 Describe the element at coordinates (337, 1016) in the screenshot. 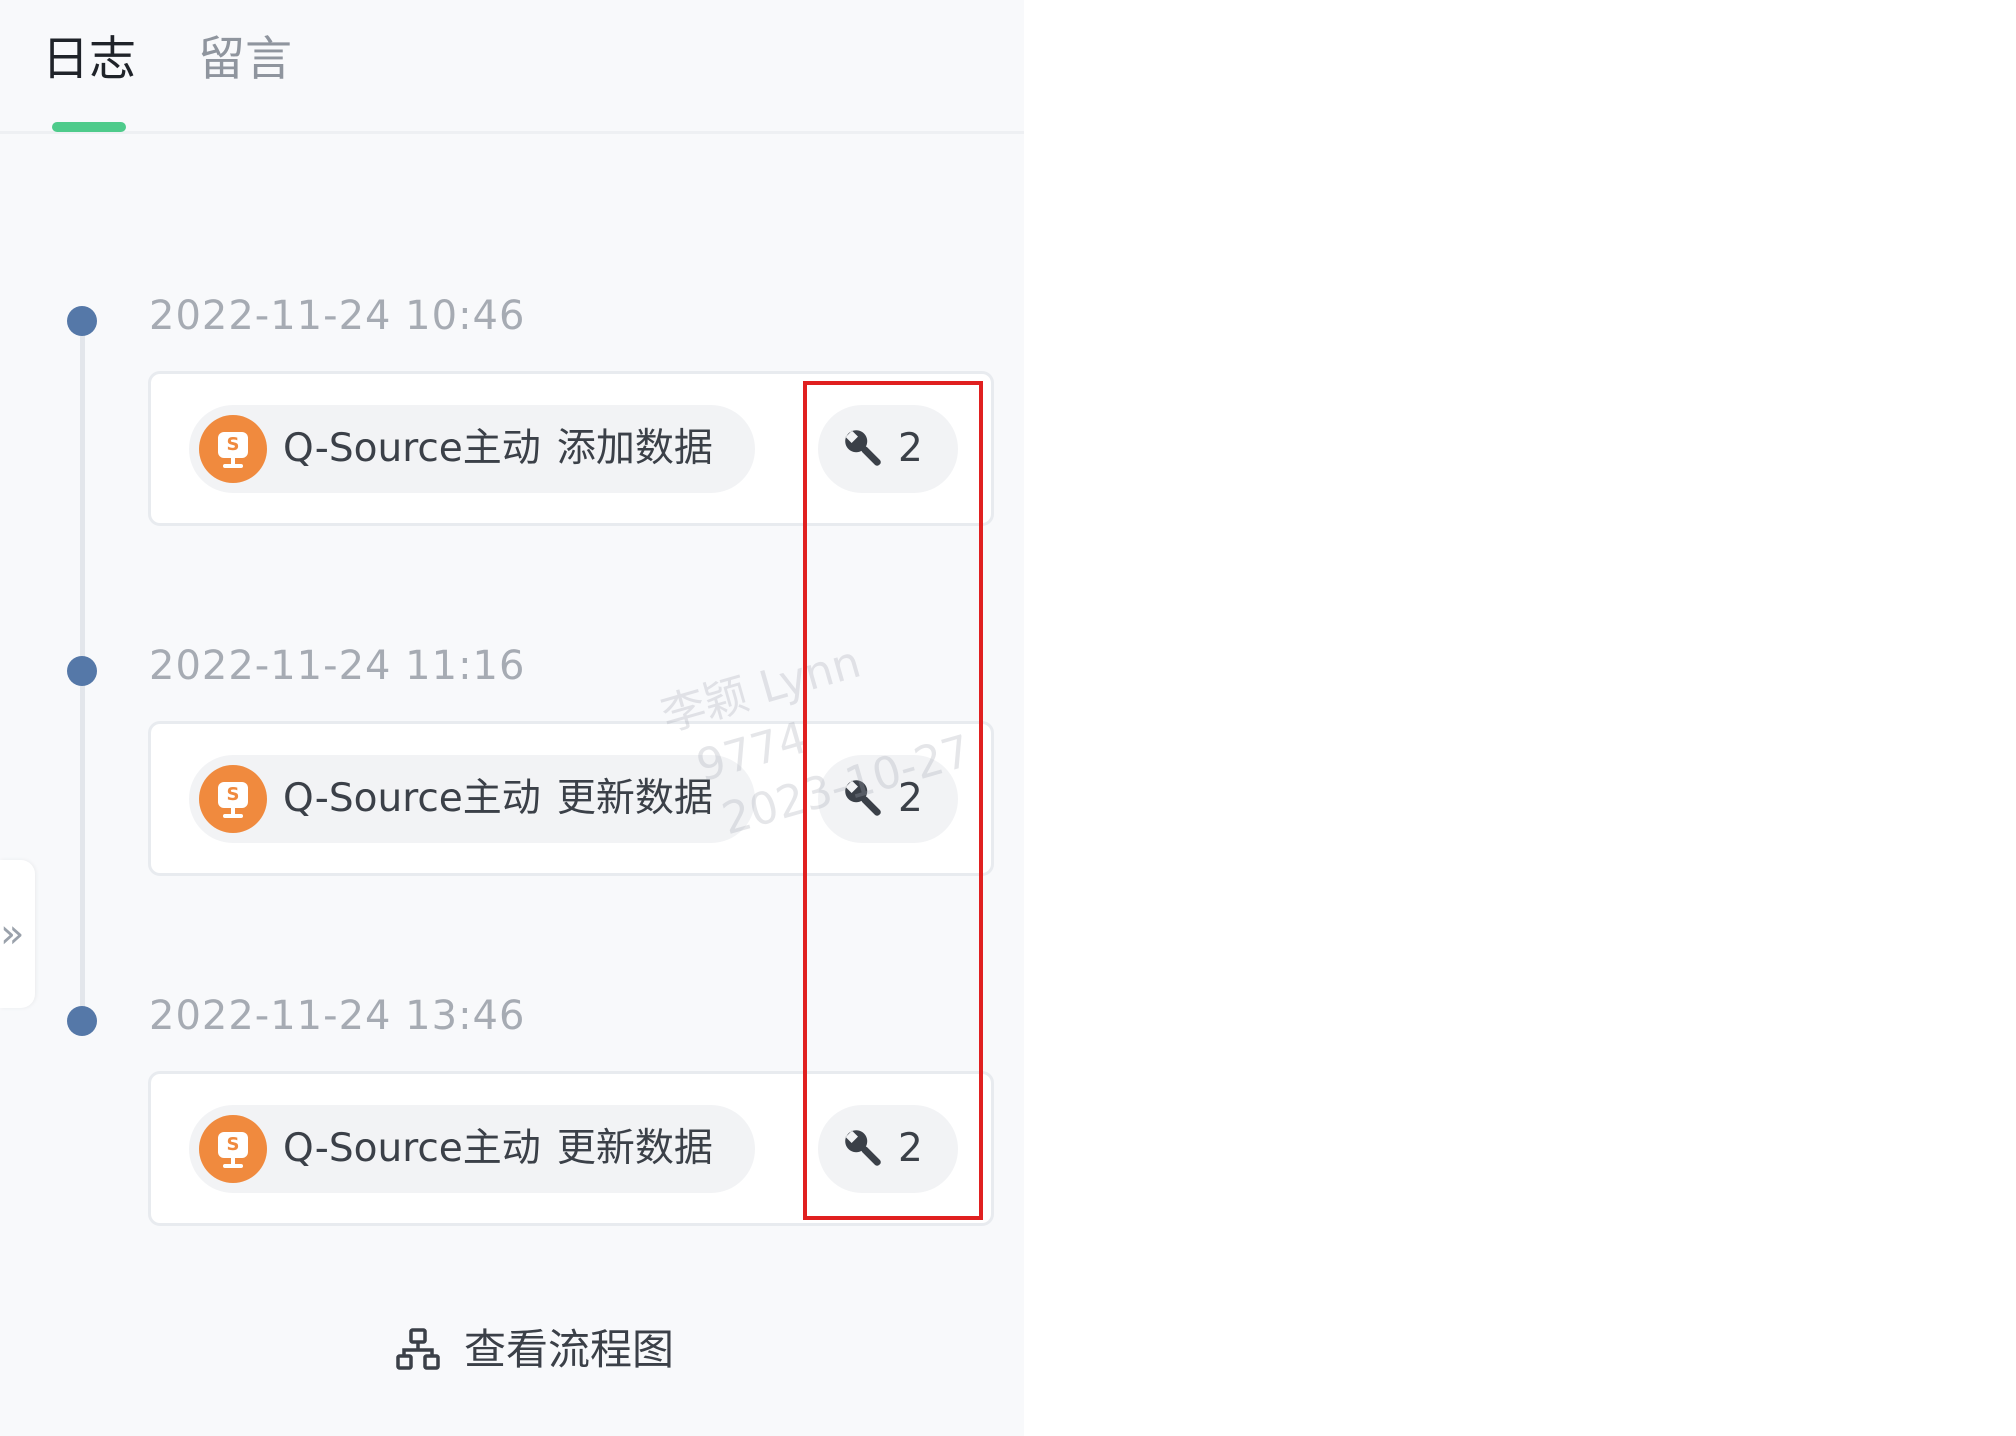

I see `entry-timestamp: 2022-11-24 13:46` at that location.